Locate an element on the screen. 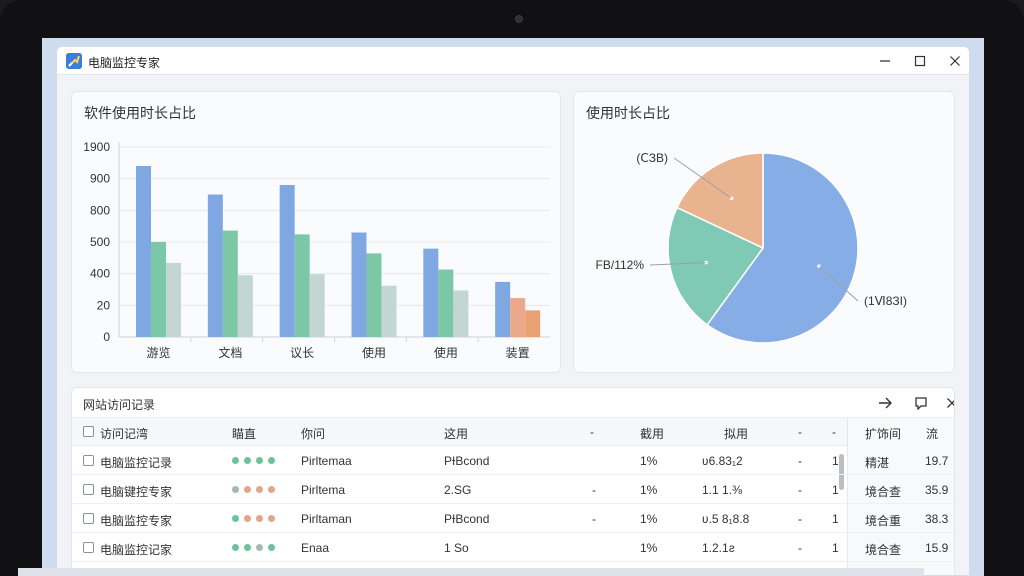  row-cell-c3: Pirltema is located at coordinates (323, 490).